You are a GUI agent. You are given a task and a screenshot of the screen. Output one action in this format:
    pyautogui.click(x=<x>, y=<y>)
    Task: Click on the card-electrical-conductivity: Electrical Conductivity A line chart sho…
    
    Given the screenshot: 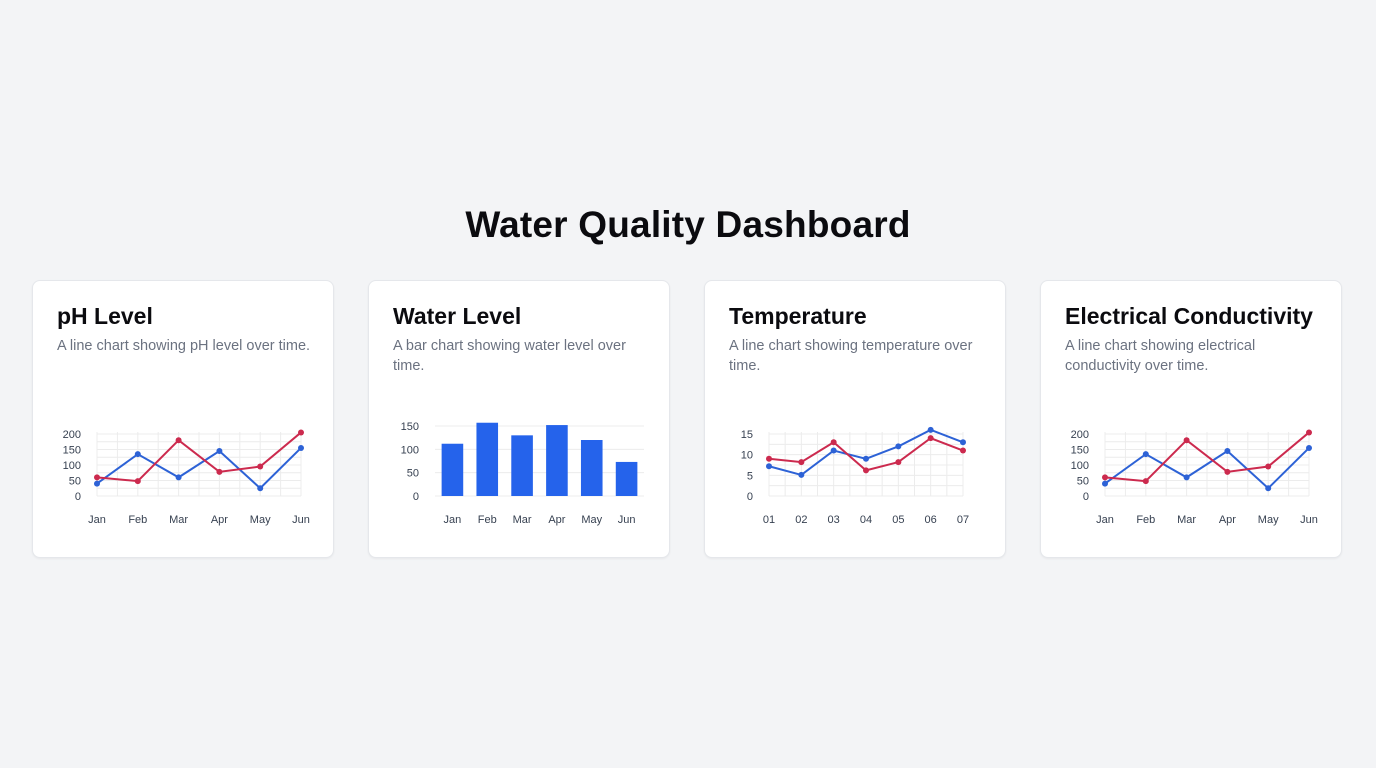 What is the action you would take?
    pyautogui.click(x=1191, y=419)
    